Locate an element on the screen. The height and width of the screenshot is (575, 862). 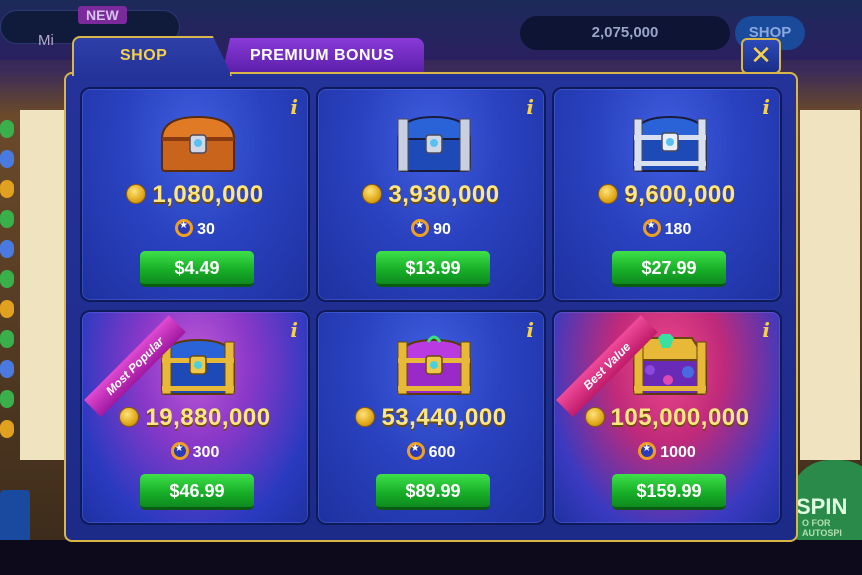
chest-bronze-icon is located at coordinates (198, 143).